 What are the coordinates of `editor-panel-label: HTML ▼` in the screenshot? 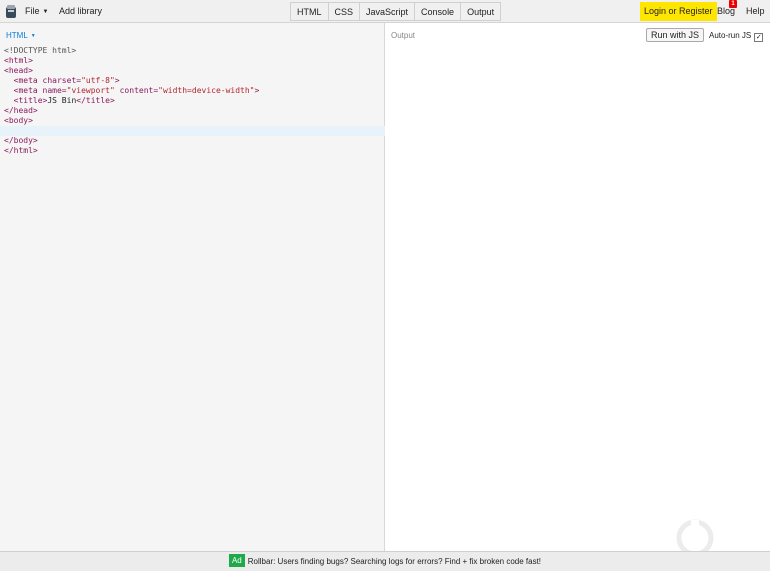 It's located at (21, 35).